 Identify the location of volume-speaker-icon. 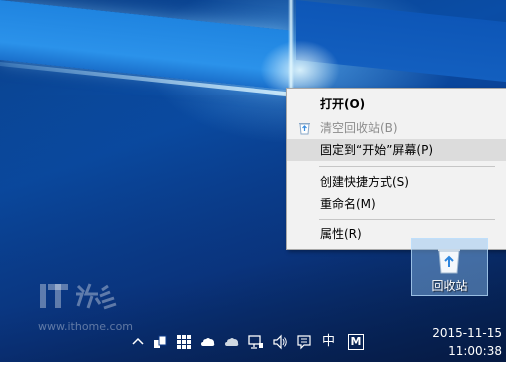
(280, 342).